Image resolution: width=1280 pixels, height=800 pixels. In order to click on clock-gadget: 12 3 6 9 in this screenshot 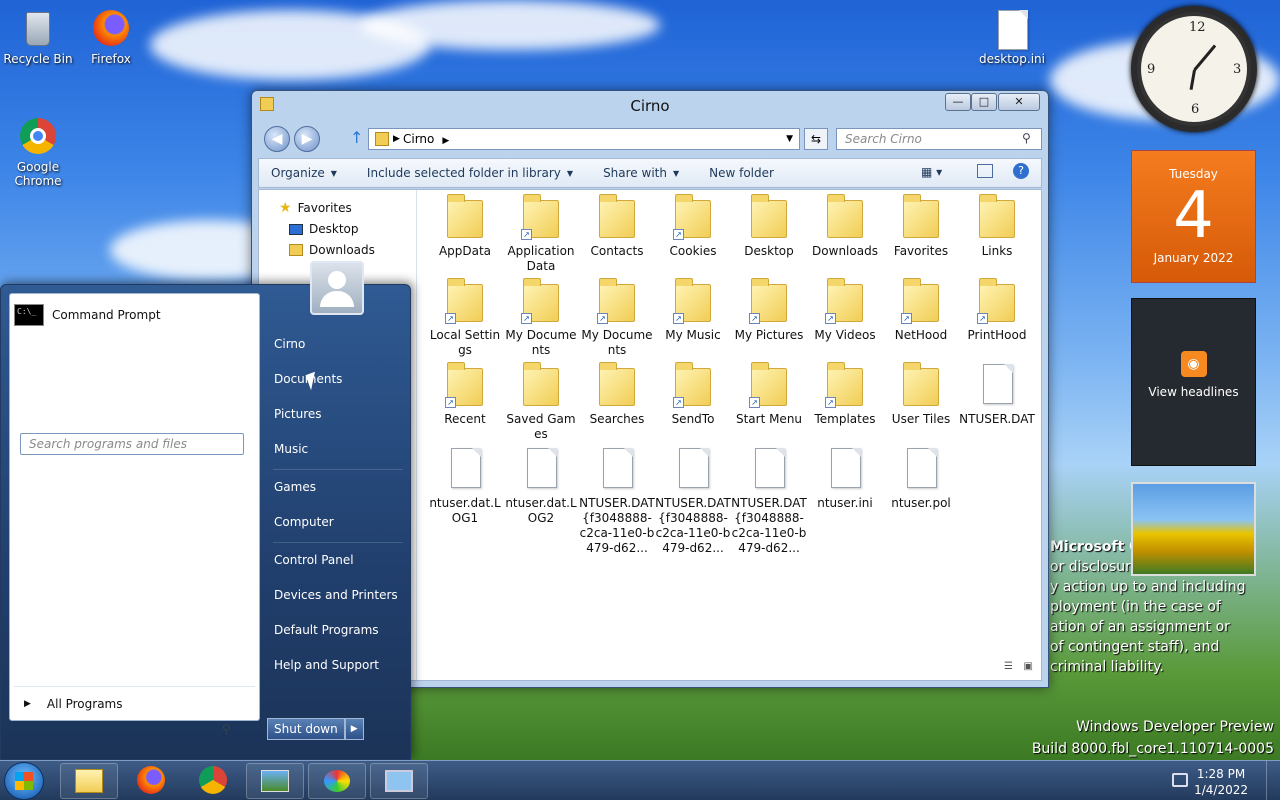, I will do `click(1194, 69)`.